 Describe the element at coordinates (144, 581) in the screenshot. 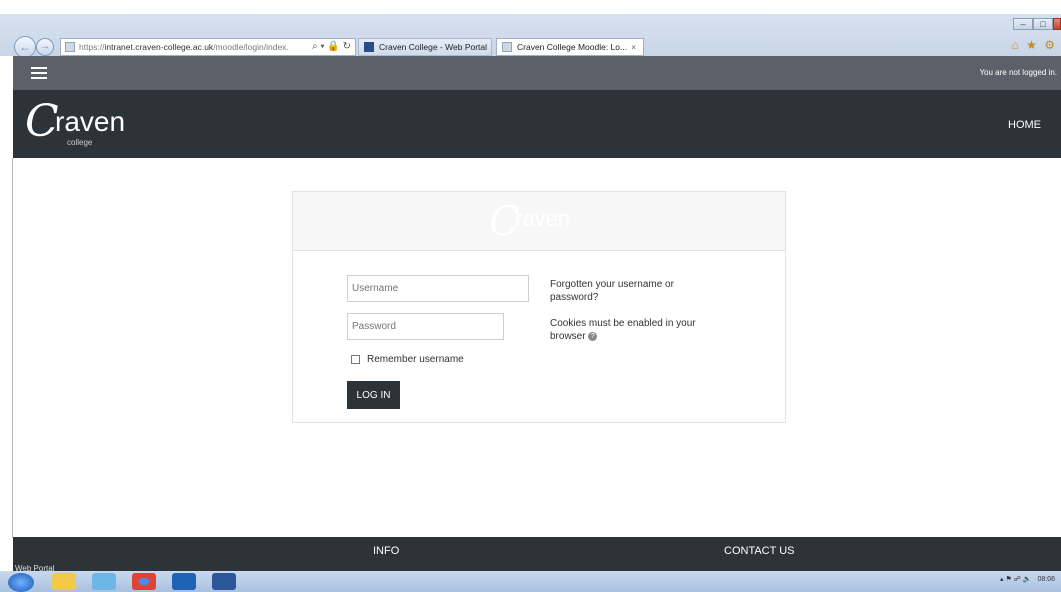

I see `chrome-icon` at that location.